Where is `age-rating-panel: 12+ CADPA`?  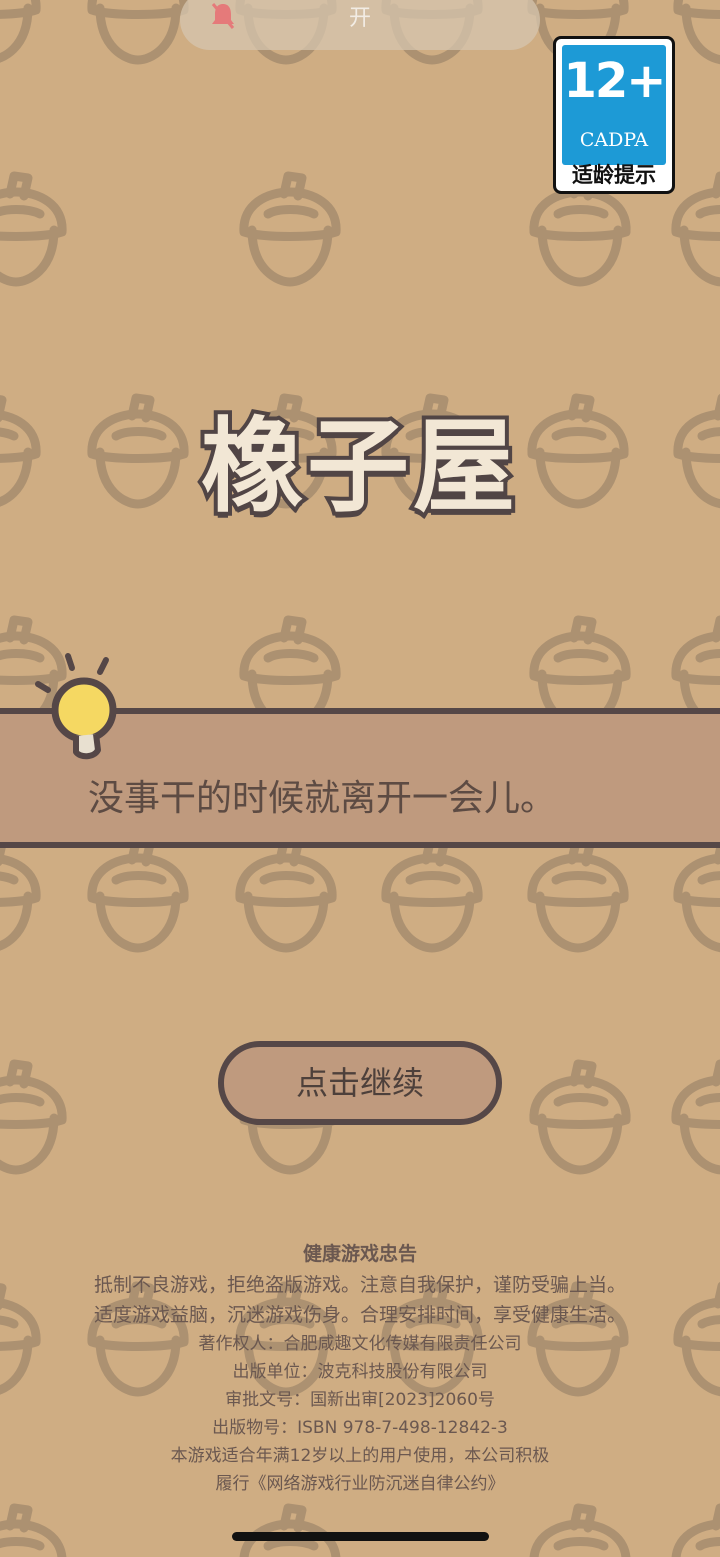 age-rating-panel: 12+ CADPA is located at coordinates (614, 105).